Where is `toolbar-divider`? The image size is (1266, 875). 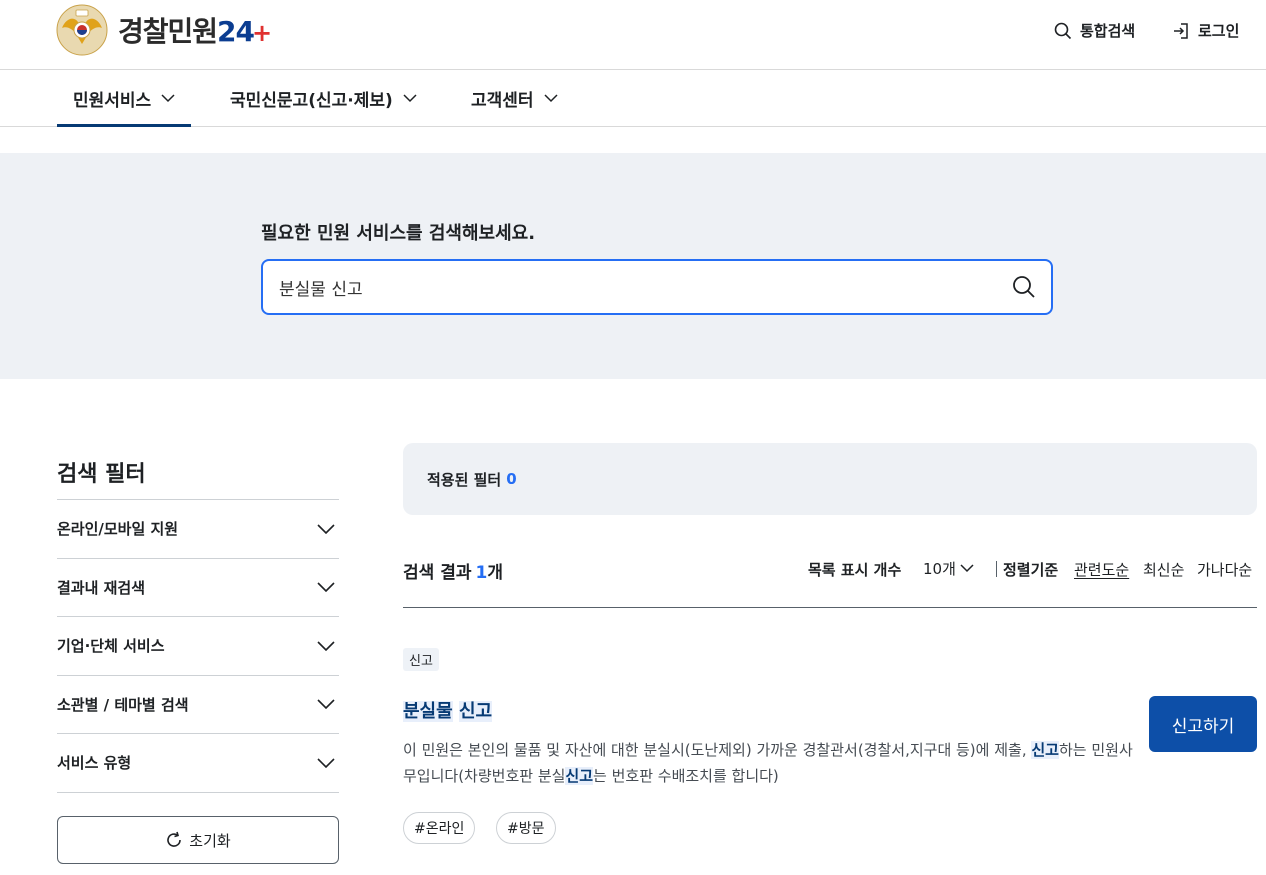
toolbar-divider is located at coordinates (996, 569).